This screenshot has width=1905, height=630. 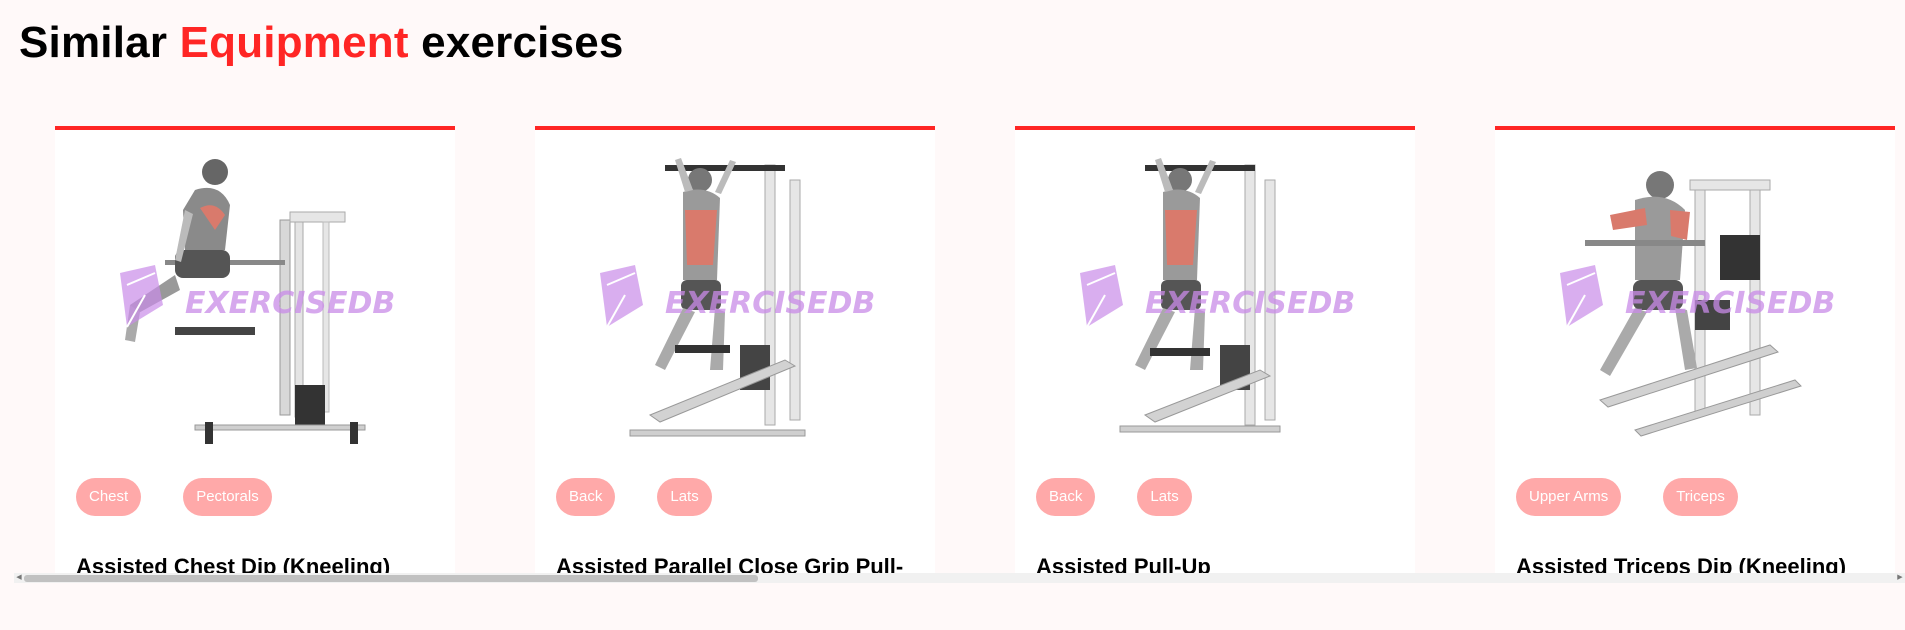 What do you see at coordinates (1681, 563) in the screenshot?
I see `exercise-name: Assisted Triceps Dip (Kneeling)` at bounding box center [1681, 563].